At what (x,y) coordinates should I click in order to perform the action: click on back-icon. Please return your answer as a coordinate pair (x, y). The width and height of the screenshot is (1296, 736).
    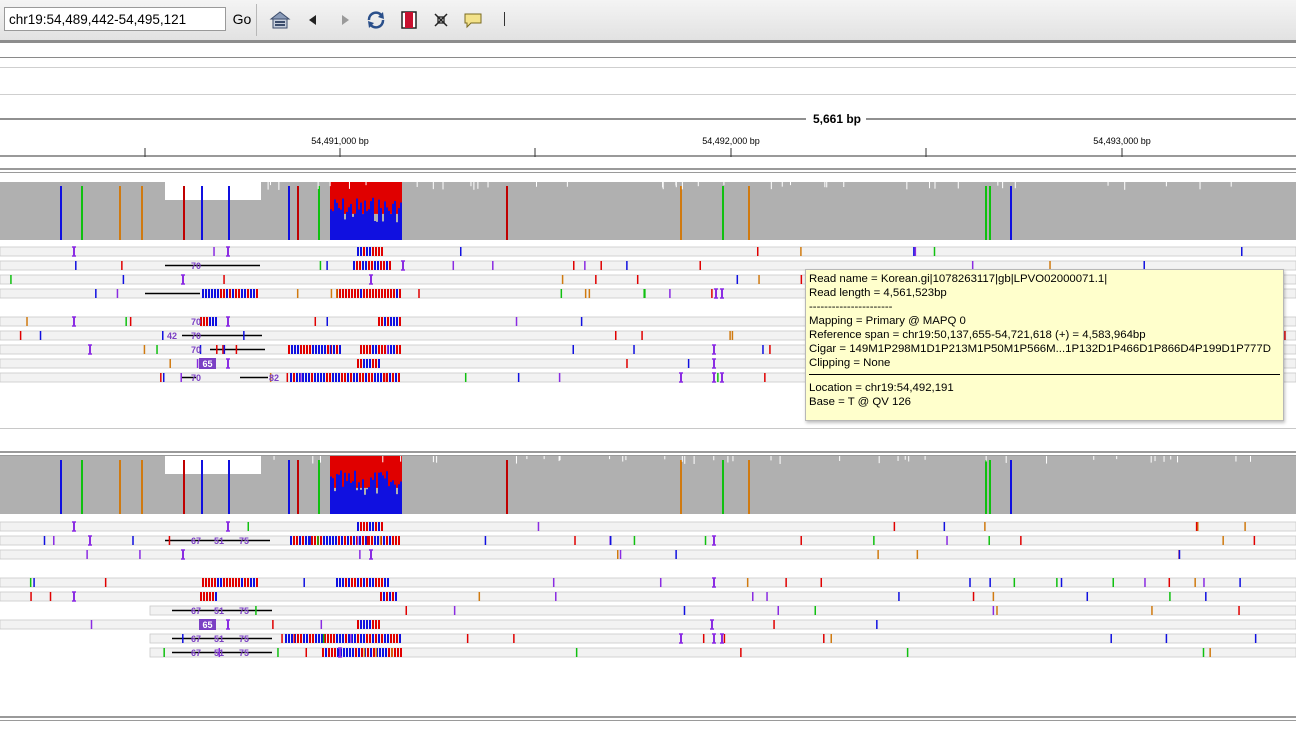
    Looking at the image, I should click on (313, 20).